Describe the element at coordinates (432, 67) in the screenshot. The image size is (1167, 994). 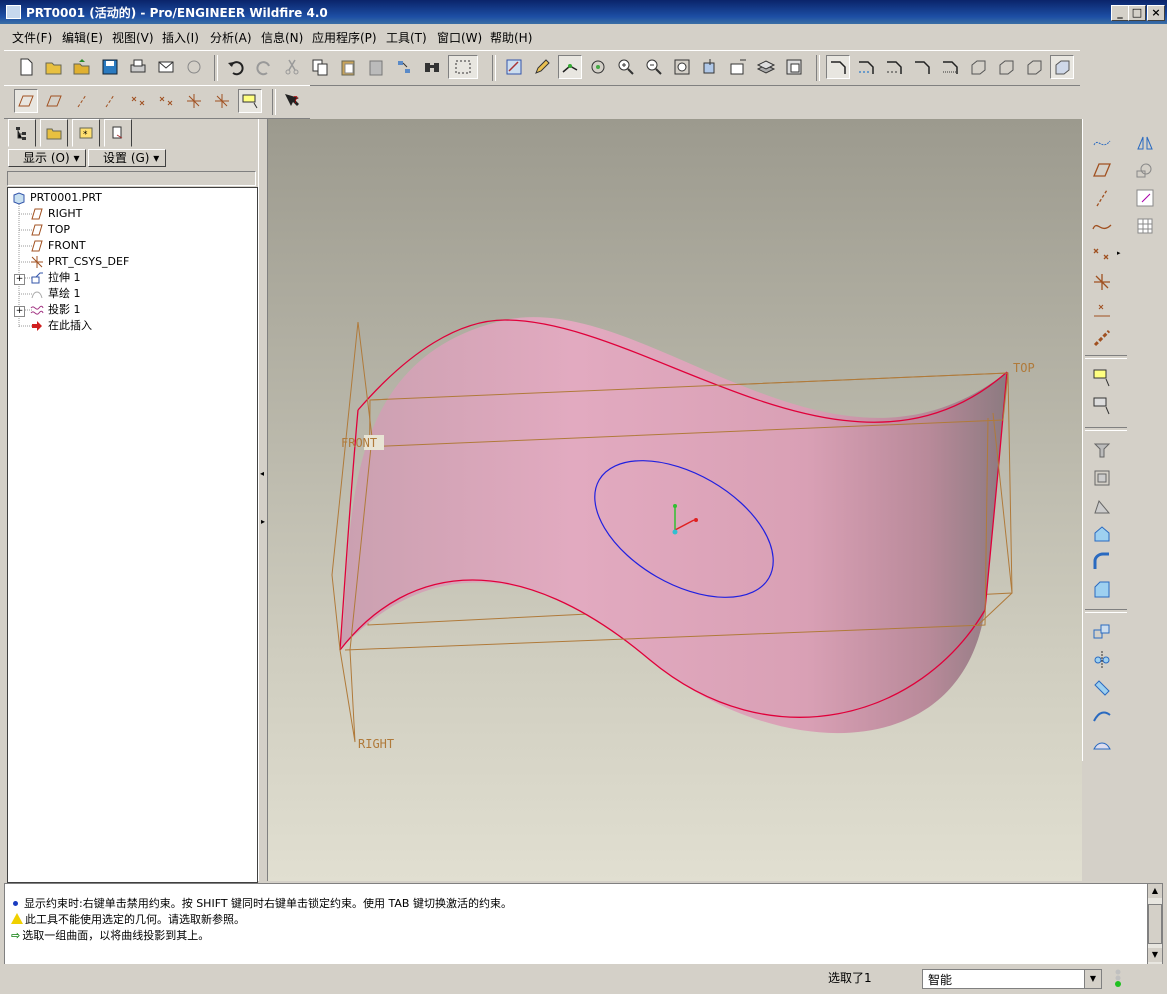
I see `find-button` at that location.